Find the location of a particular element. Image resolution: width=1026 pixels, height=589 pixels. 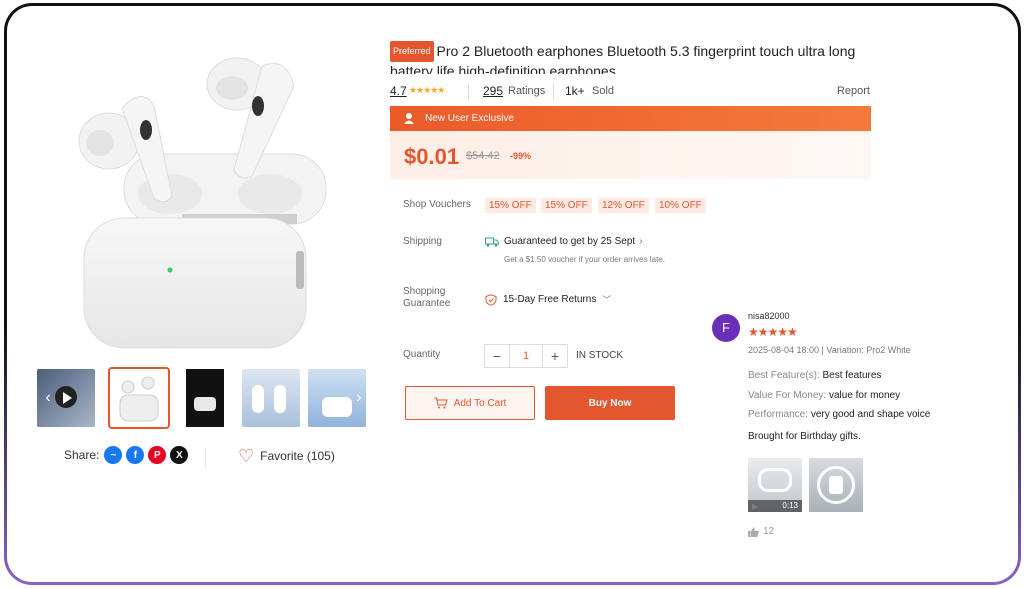

chevron-left-icon: ‹ is located at coordinates (48, 398).